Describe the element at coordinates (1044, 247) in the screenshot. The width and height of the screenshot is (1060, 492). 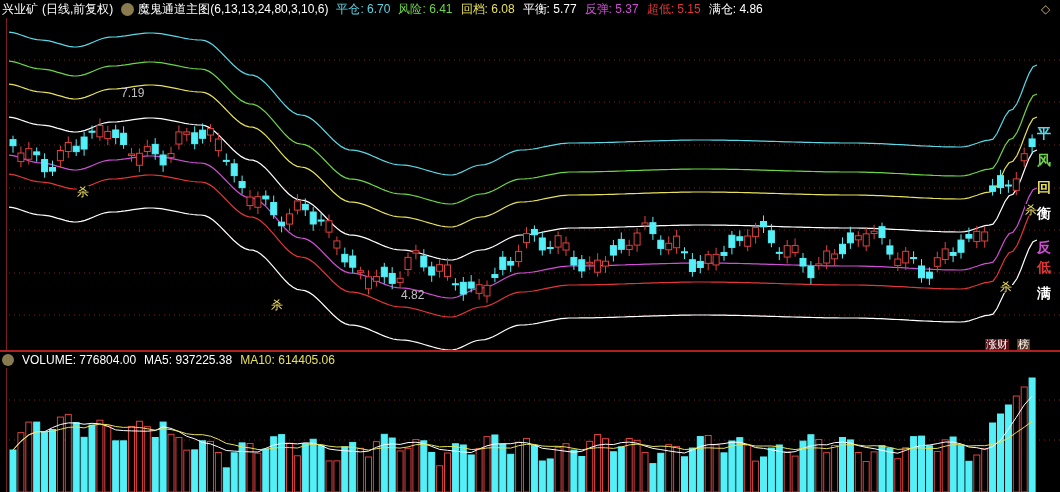
I see `line-label: 反` at that location.